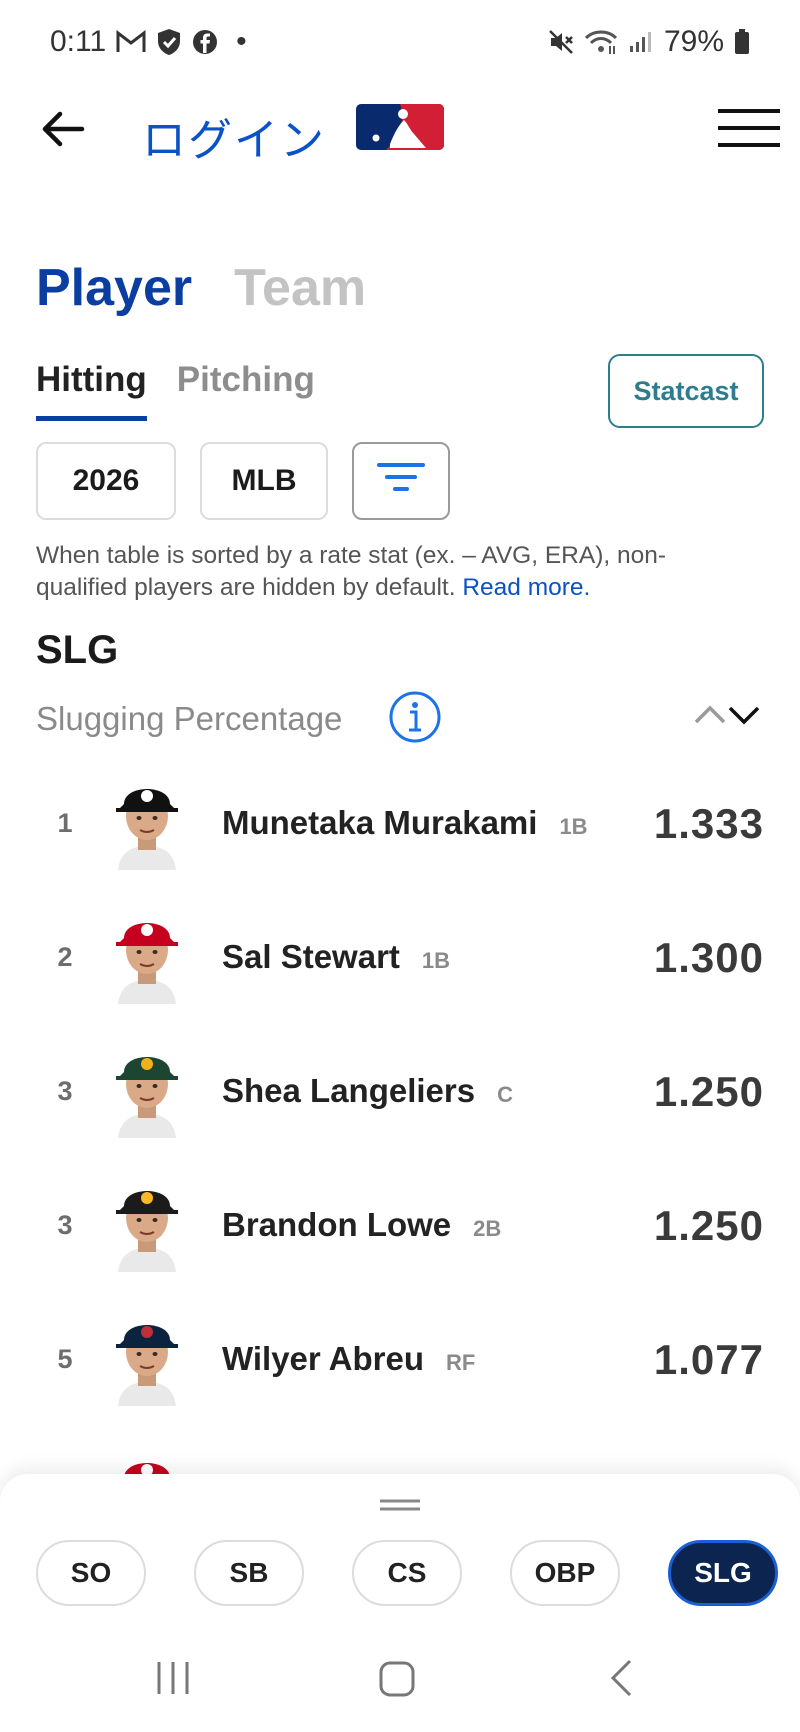  I want to click on player-stat-value: 1.333, so click(708, 823).